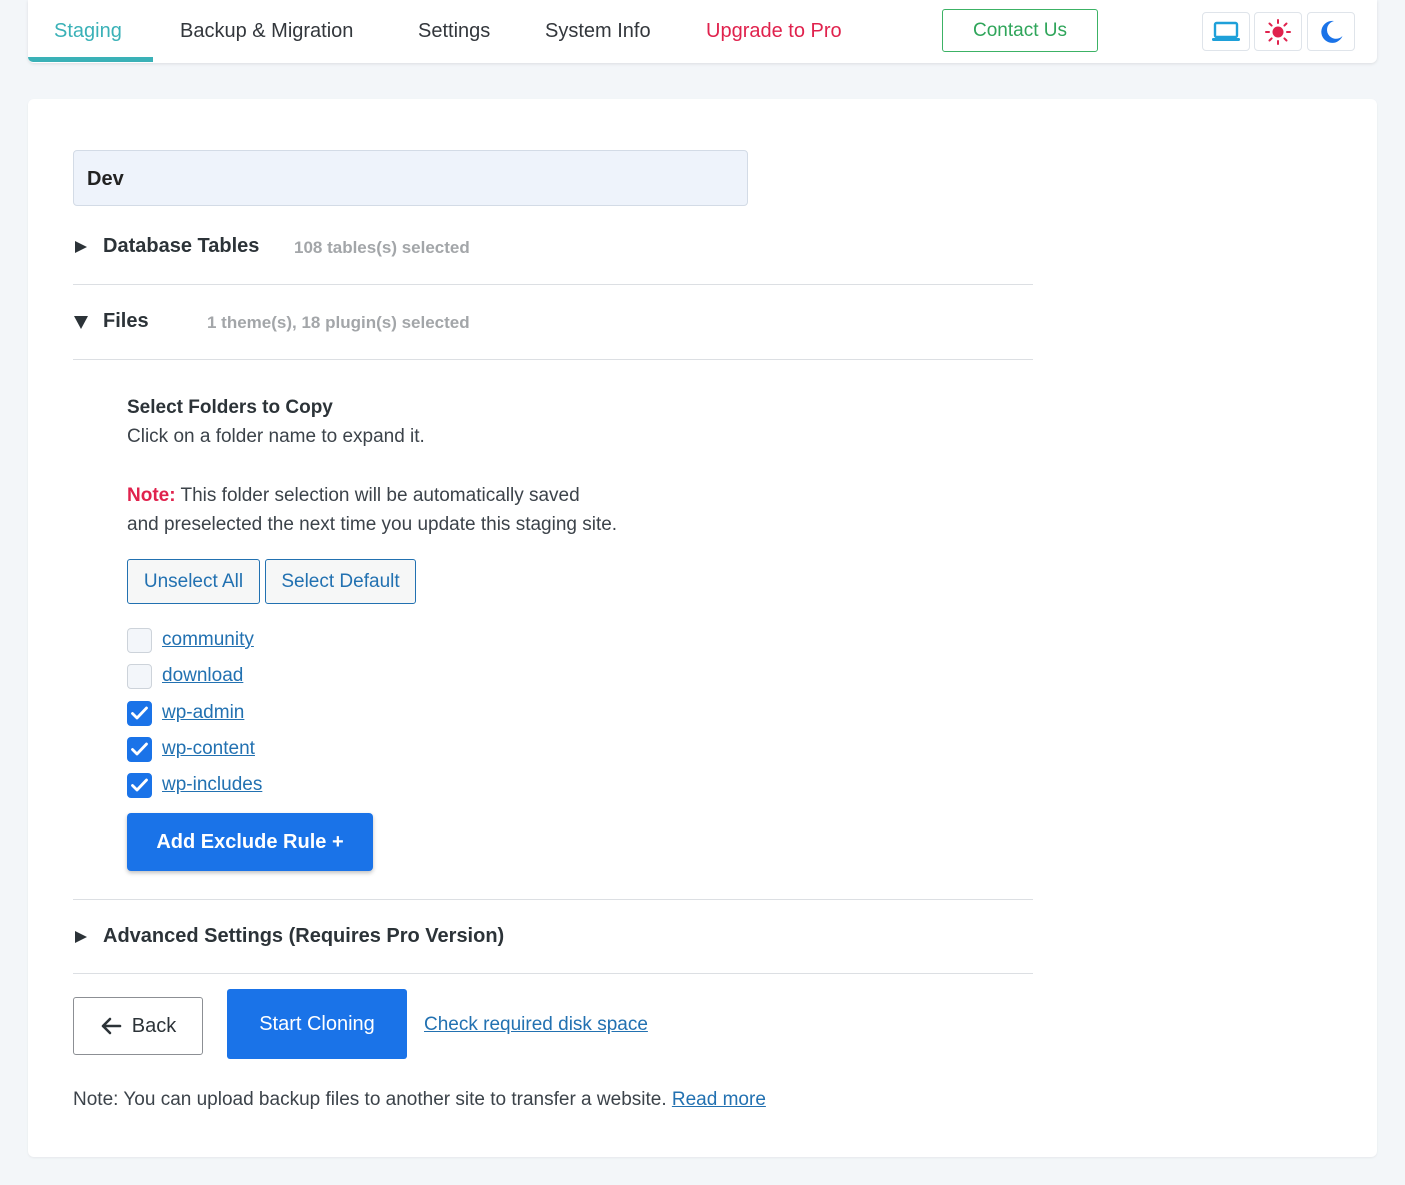 This screenshot has height=1185, width=1405. I want to click on folder-link: wp-content, so click(208, 749).